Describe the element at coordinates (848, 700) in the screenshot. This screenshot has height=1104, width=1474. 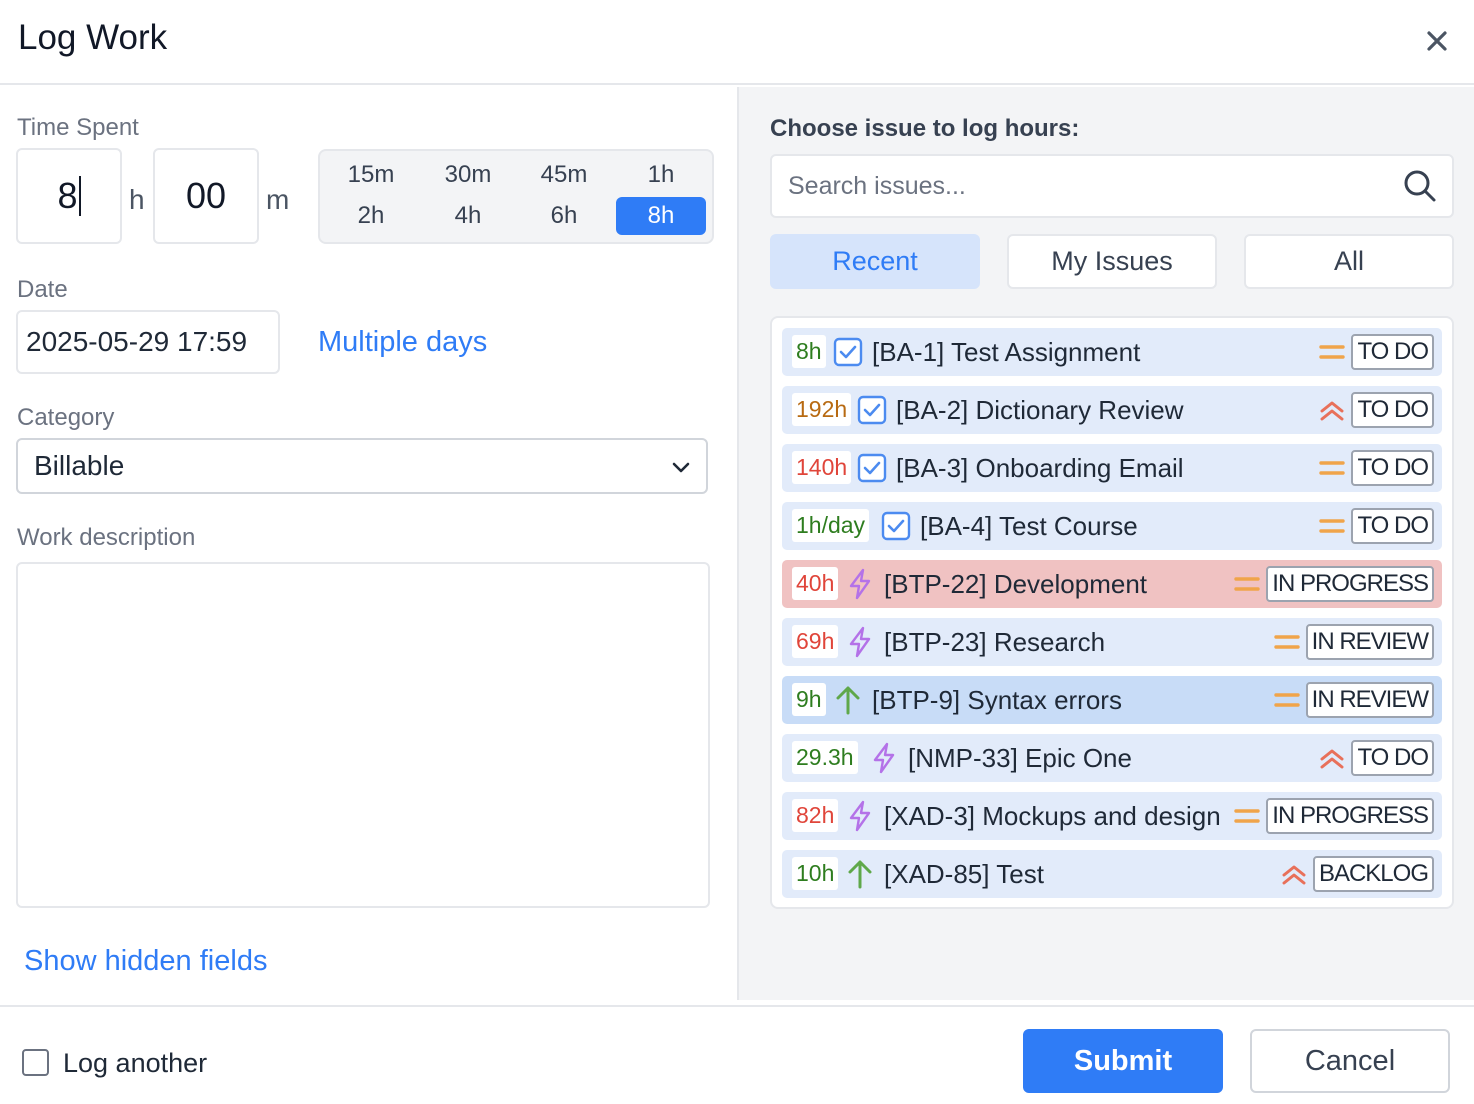
I see `arrow-up-icon` at that location.